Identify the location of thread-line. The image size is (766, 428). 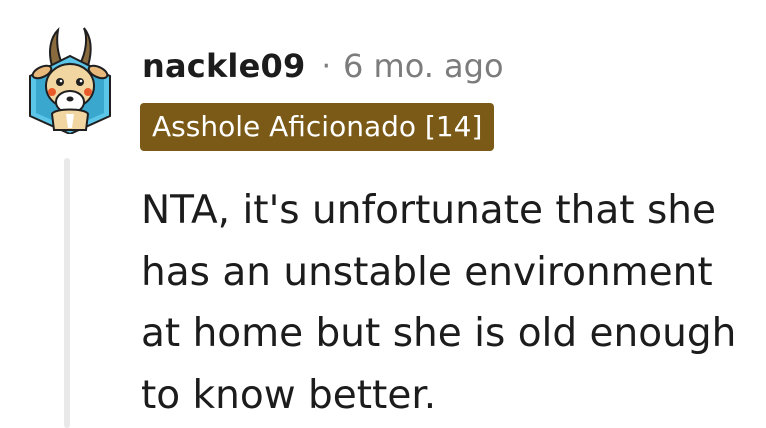
(67, 293).